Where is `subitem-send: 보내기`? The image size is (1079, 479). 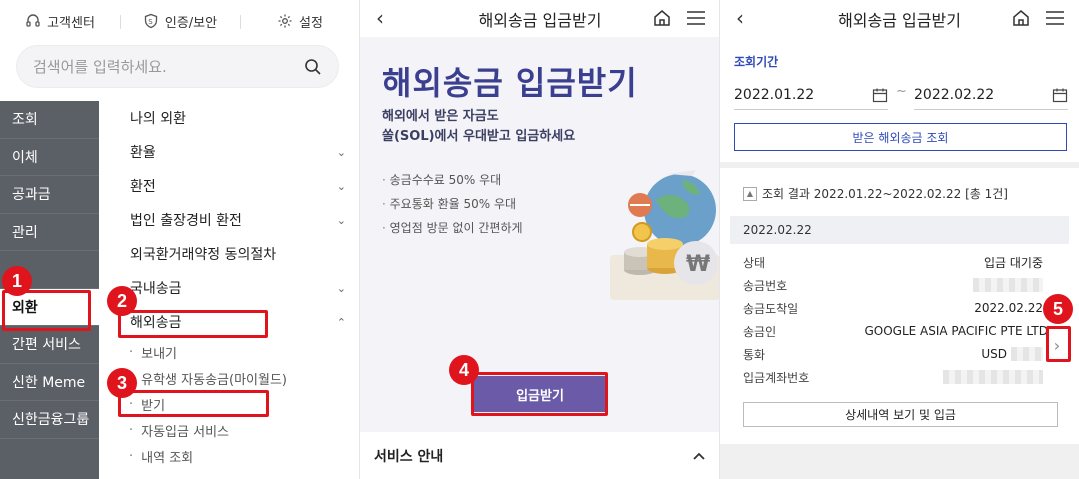 subitem-send: 보내기 is located at coordinates (229, 352).